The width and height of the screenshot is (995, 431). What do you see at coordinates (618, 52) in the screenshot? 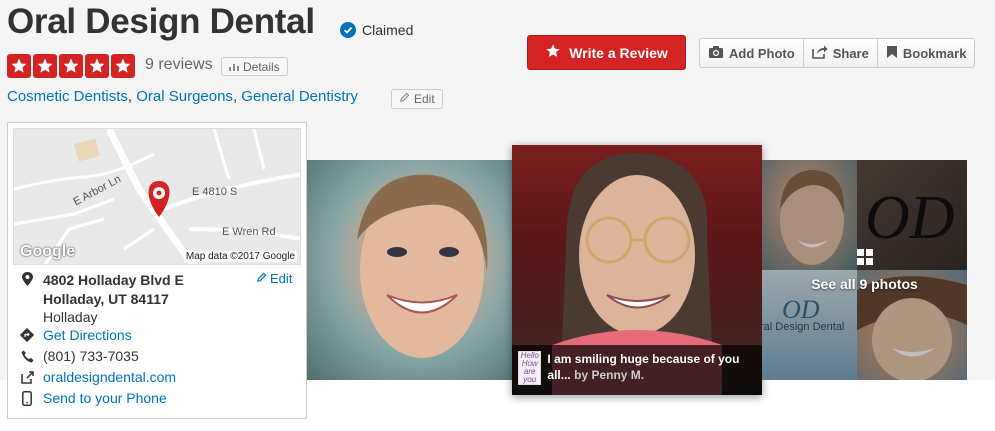
I see `write-review-label: Write a Review` at bounding box center [618, 52].